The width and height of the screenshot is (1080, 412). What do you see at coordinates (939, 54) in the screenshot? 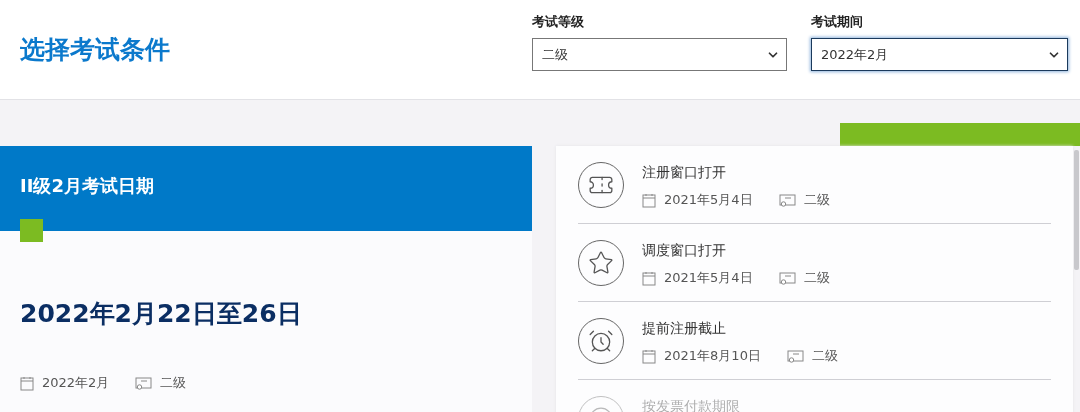
I see `filter-select: 2022年2月` at bounding box center [939, 54].